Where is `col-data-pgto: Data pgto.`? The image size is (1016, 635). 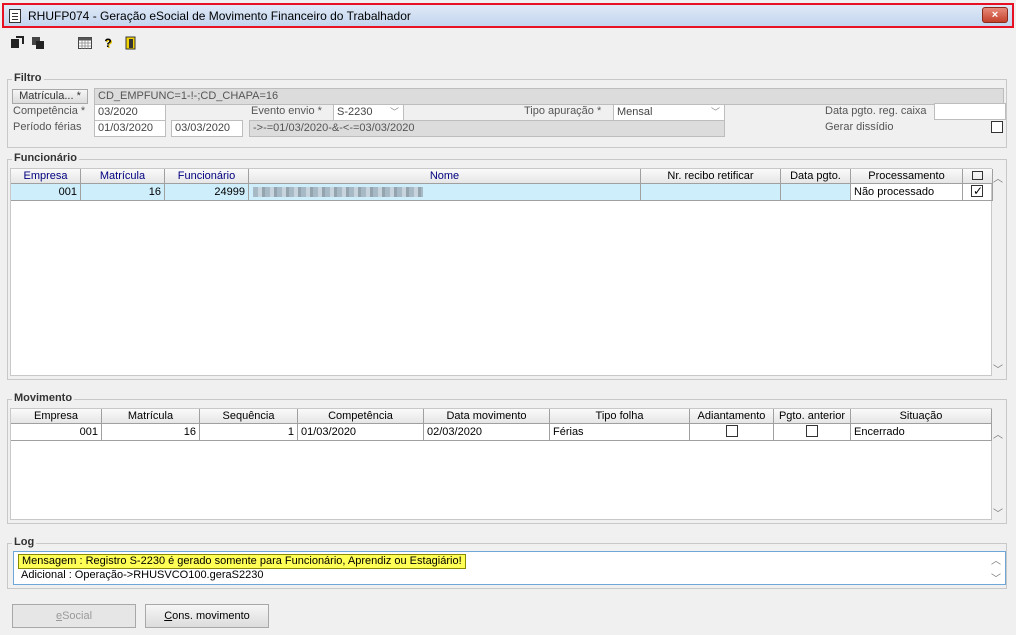 col-data-pgto: Data pgto. is located at coordinates (816, 176).